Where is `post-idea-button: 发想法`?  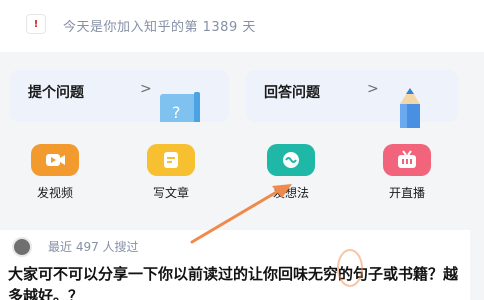 post-idea-button: 发想法 is located at coordinates (291, 172).